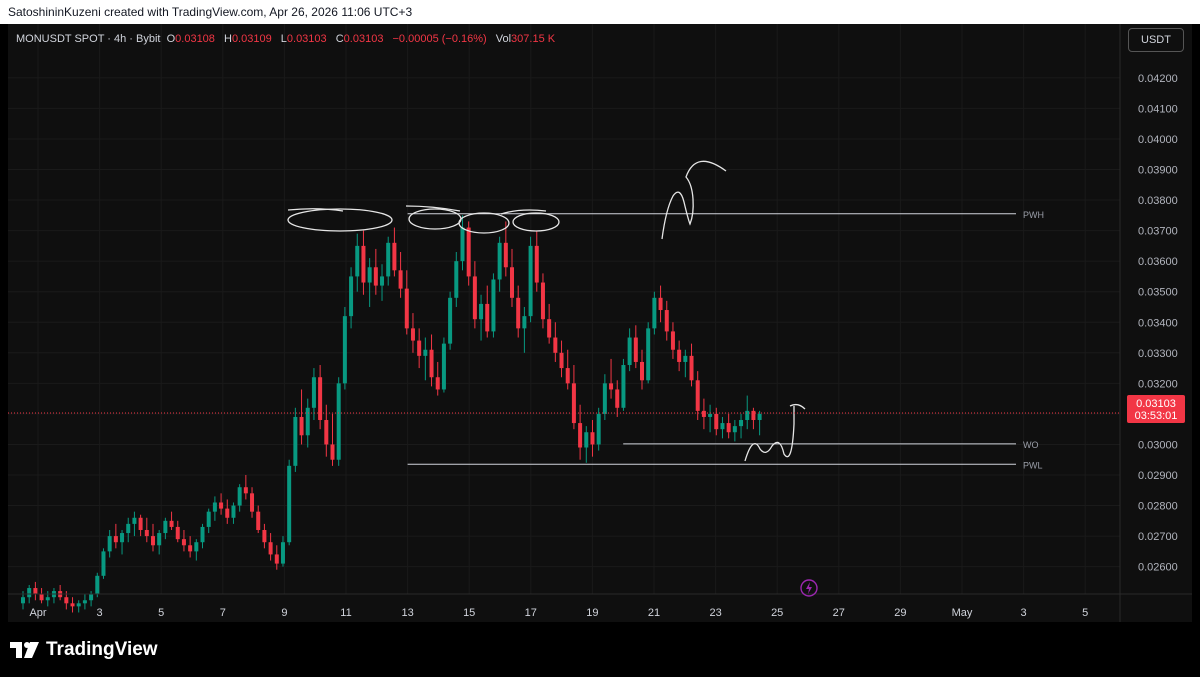 The height and width of the screenshot is (677, 1200). Describe the element at coordinates (1156, 40) in the screenshot. I see `currency-button: USDT` at that location.